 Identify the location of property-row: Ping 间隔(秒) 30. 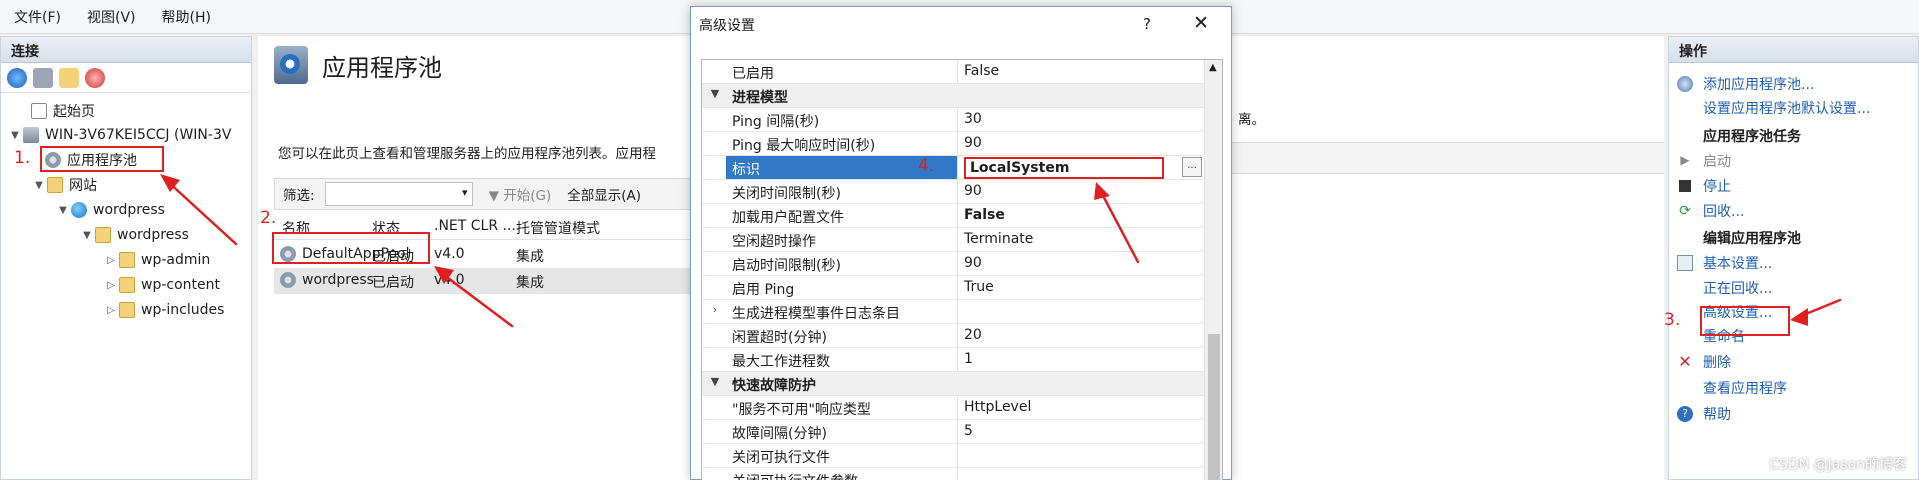
(953, 120).